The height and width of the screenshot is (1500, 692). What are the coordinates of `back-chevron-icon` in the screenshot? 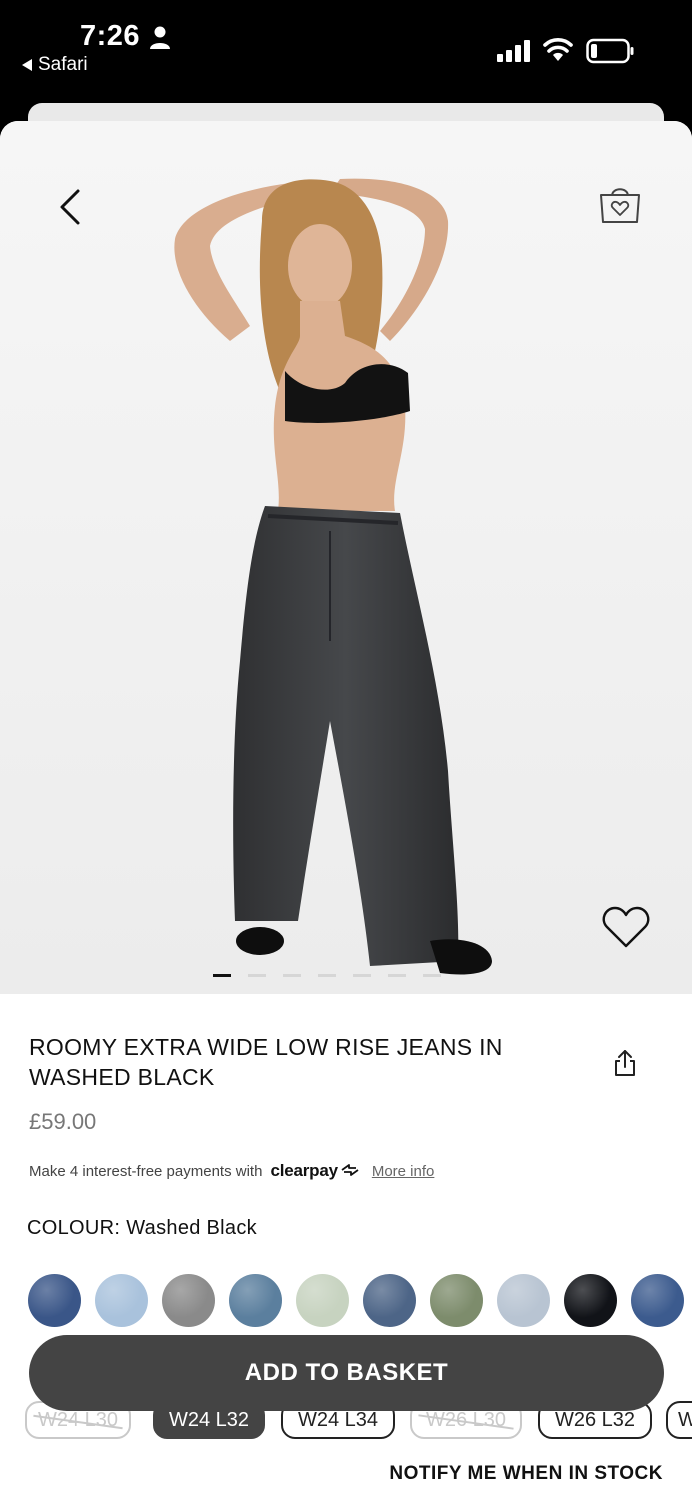 It's located at (70, 207).